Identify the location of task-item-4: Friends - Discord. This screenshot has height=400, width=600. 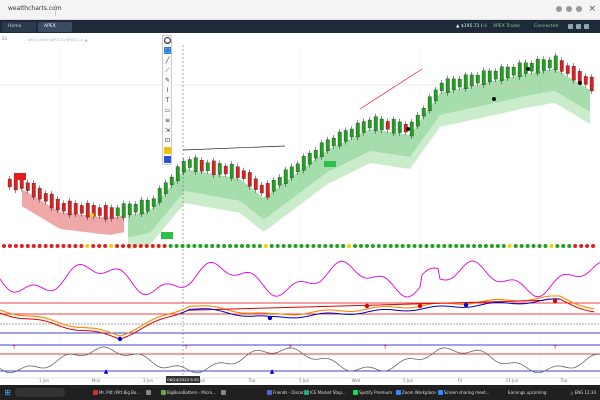
(286, 392).